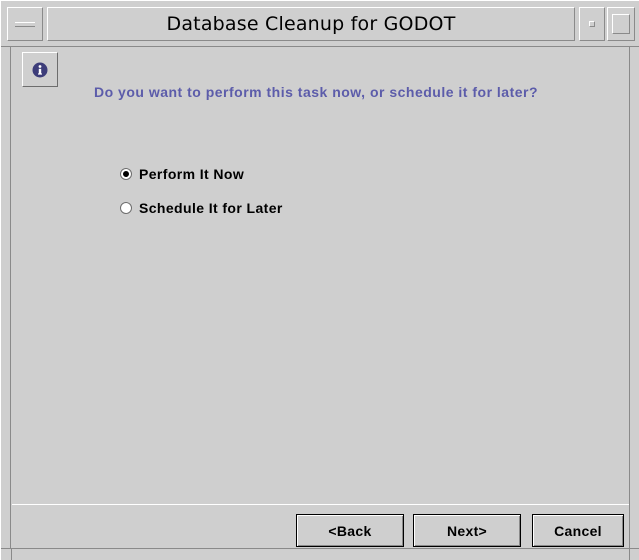 The width and height of the screenshot is (639, 560). Describe the element at coordinates (320, 554) in the screenshot. I see `window-frame-bottom` at that location.